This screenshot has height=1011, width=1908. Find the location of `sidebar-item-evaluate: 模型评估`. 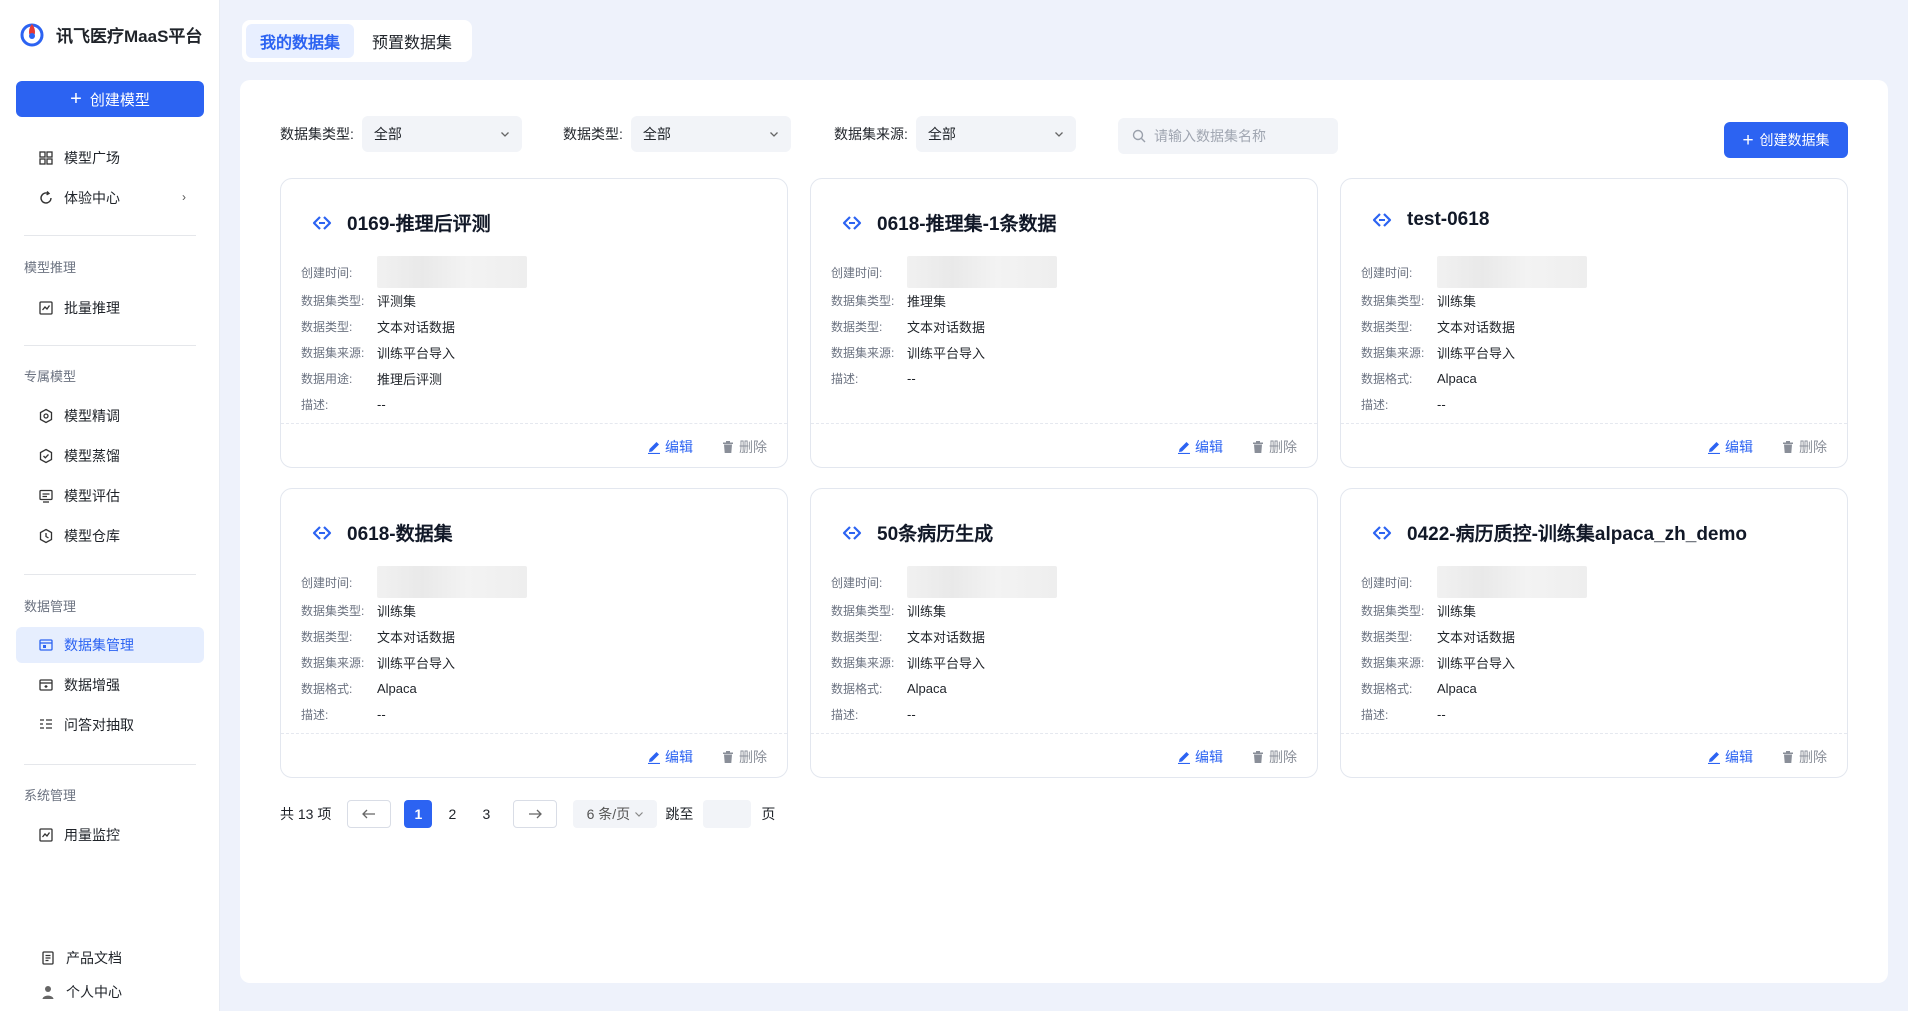

sidebar-item-evaluate: 模型评估 is located at coordinates (110, 496).